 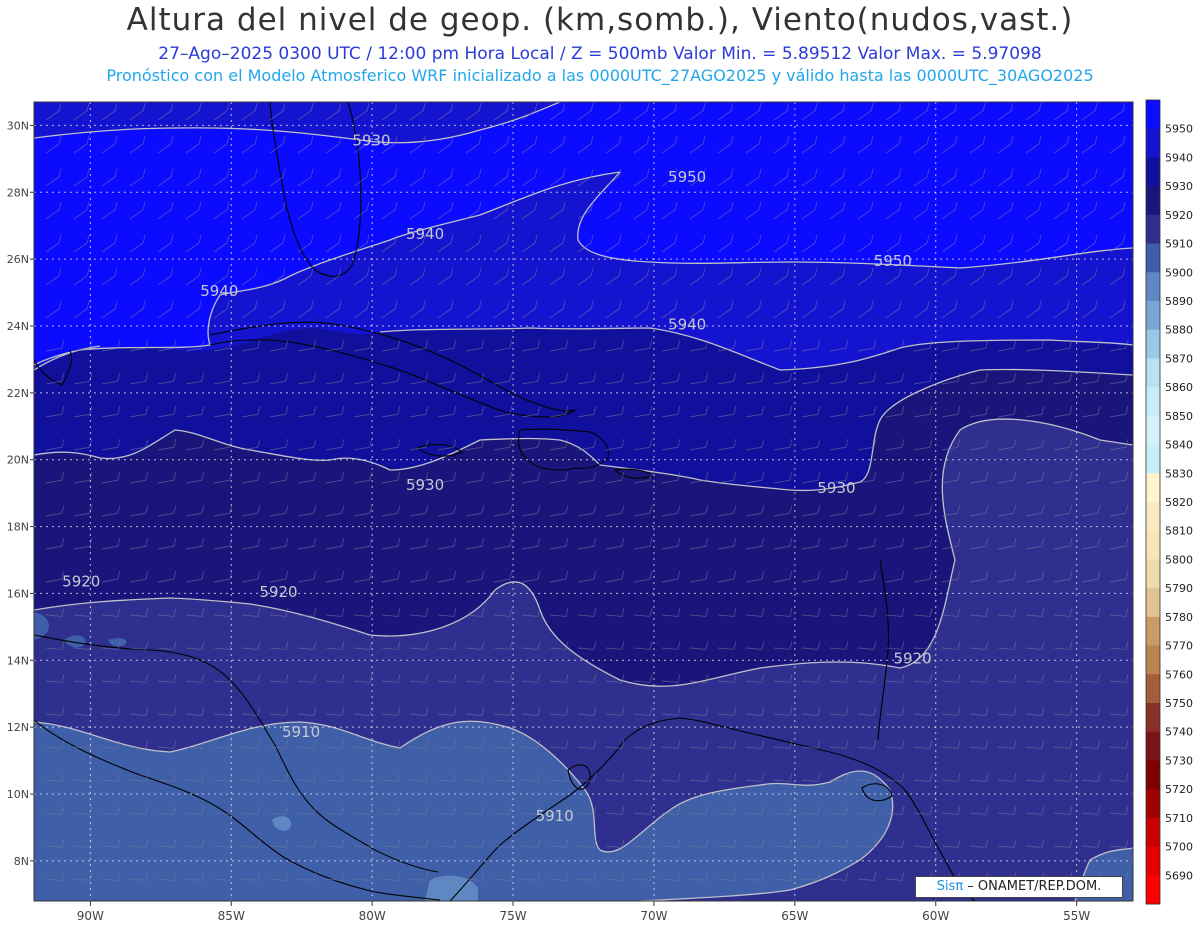 What do you see at coordinates (1179, 531) in the screenshot?
I see `colorbar-label: 5810` at bounding box center [1179, 531].